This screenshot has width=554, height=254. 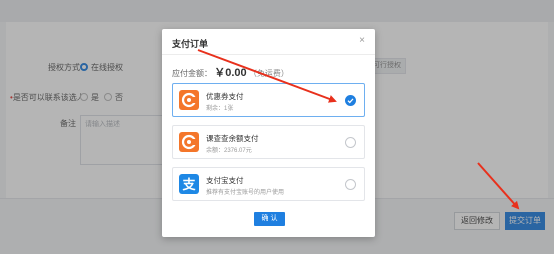 What do you see at coordinates (225, 180) in the screenshot?
I see `option-name: 支付宝支付` at bounding box center [225, 180].